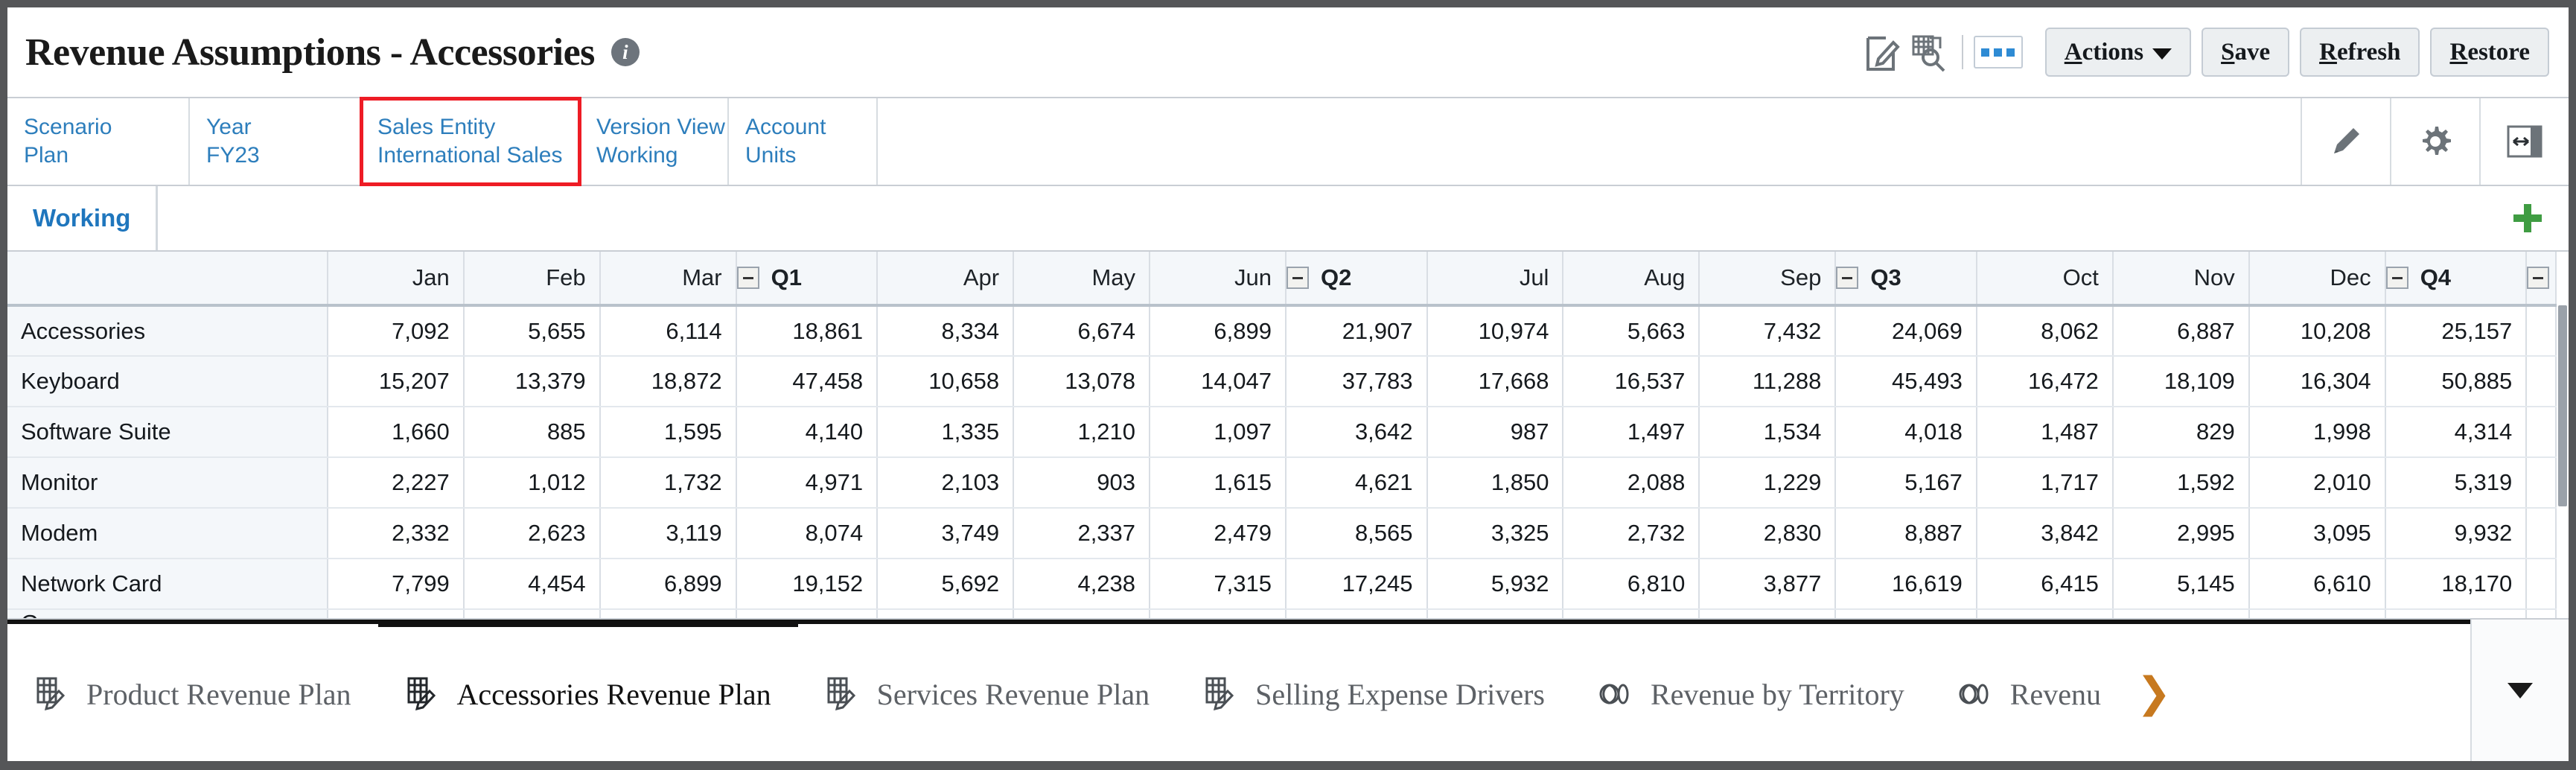 This screenshot has width=2576, height=770. I want to click on cell: 1,998, so click(2317, 432).